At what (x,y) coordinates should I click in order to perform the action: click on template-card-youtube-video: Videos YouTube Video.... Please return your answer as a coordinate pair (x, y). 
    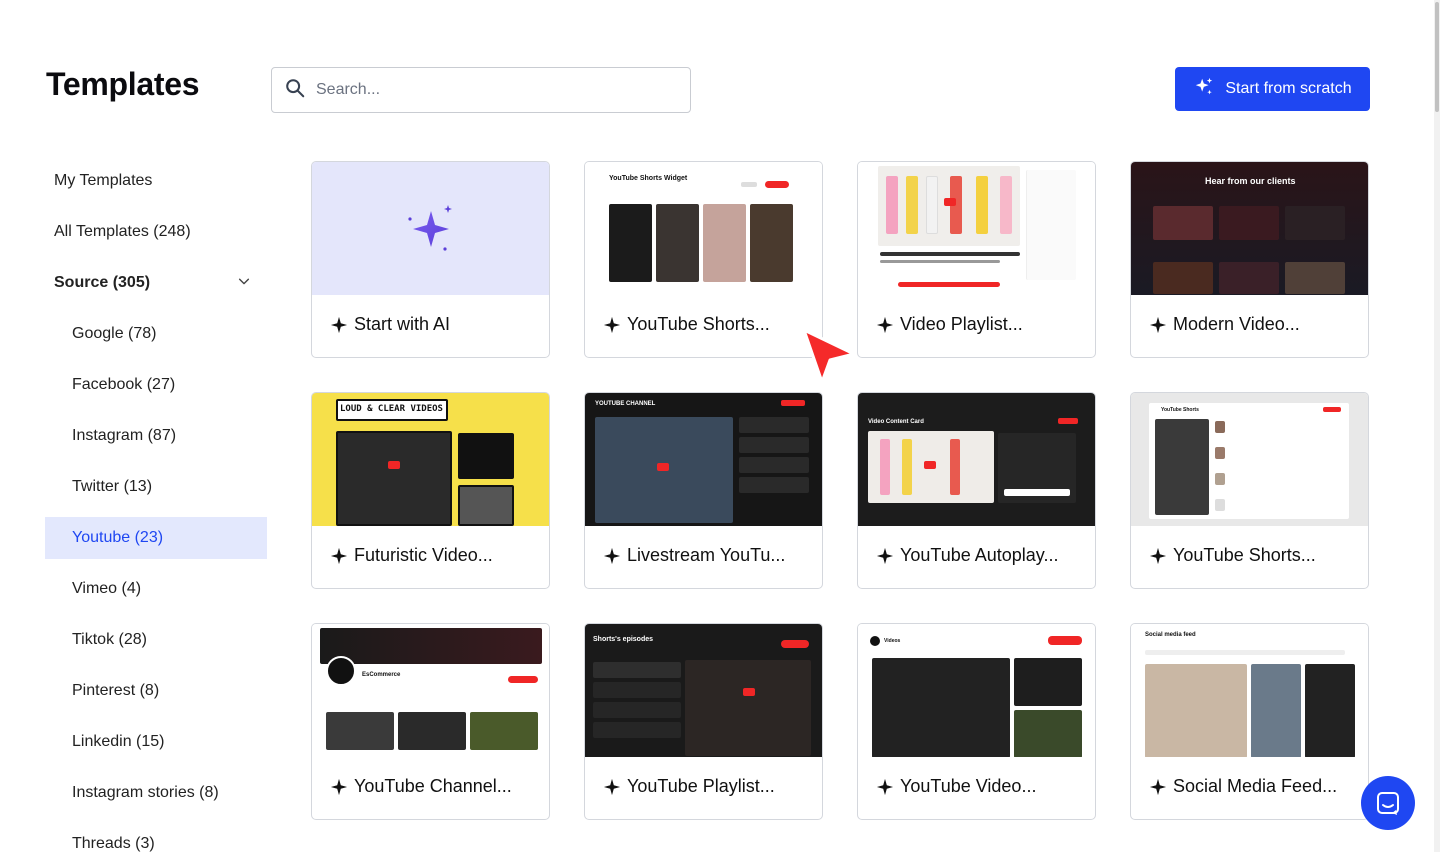
    Looking at the image, I should click on (976, 721).